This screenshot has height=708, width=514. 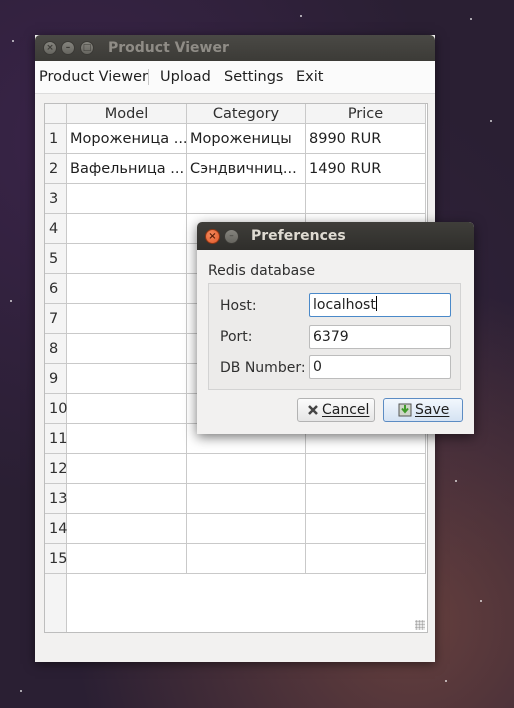 What do you see at coordinates (317, 367) in the screenshot?
I see `db-number-value: 0` at bounding box center [317, 367].